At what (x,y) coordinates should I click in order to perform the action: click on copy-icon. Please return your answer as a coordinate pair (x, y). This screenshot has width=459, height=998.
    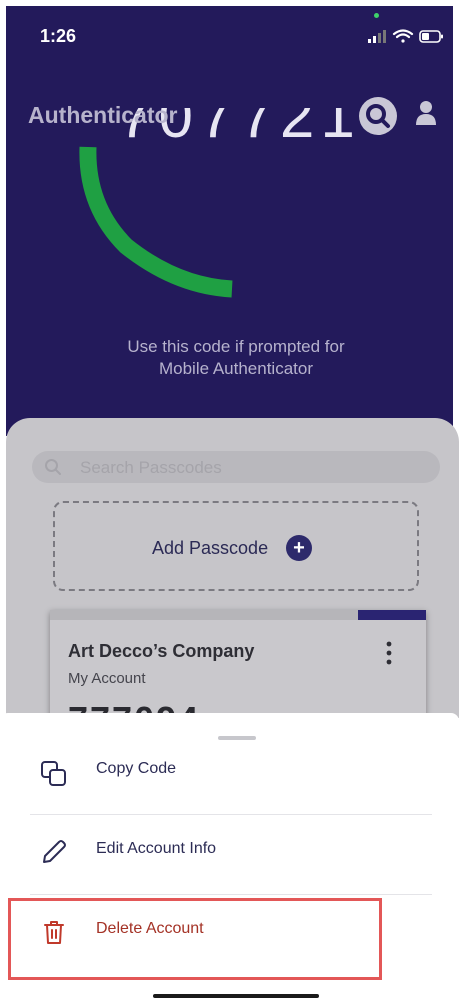
    Looking at the image, I should click on (53, 773).